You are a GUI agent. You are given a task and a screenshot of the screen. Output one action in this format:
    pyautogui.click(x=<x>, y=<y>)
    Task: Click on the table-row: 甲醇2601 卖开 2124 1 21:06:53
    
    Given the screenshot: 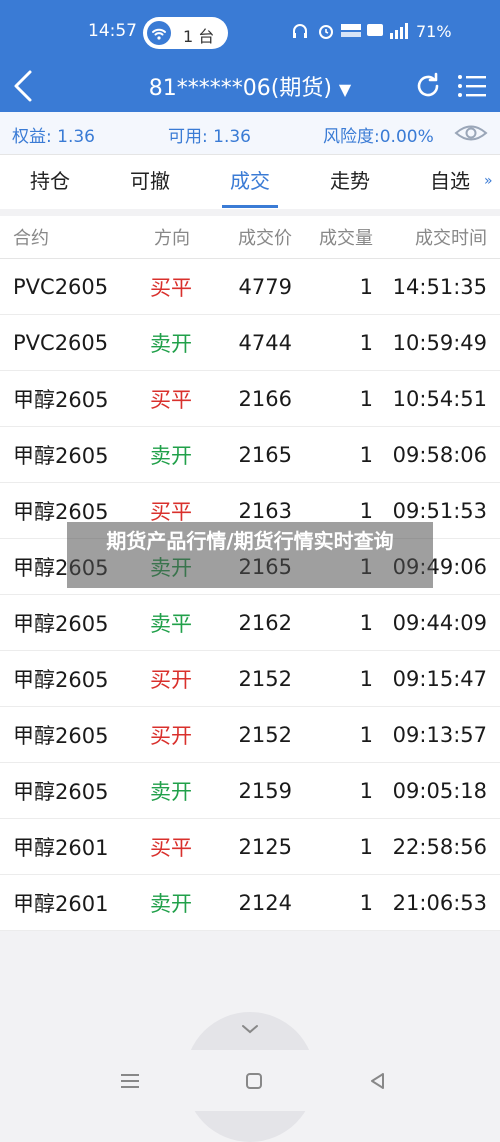 What is the action you would take?
    pyautogui.click(x=250, y=903)
    